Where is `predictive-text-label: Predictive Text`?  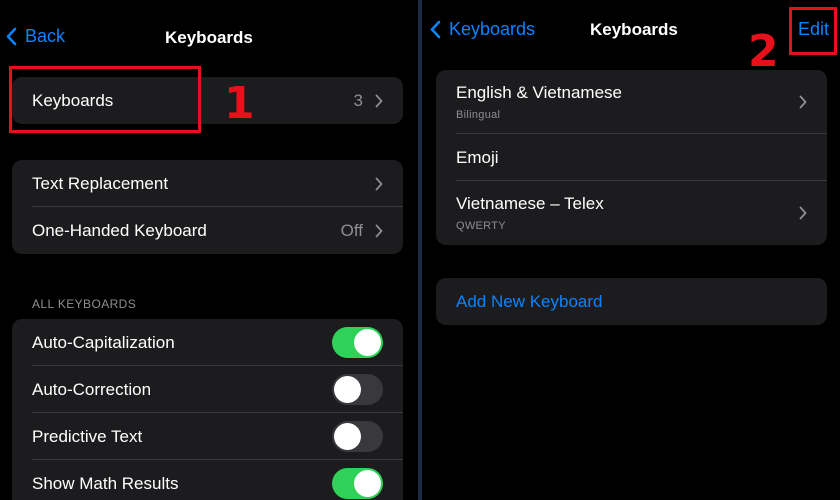 predictive-text-label: Predictive Text is located at coordinates (87, 436).